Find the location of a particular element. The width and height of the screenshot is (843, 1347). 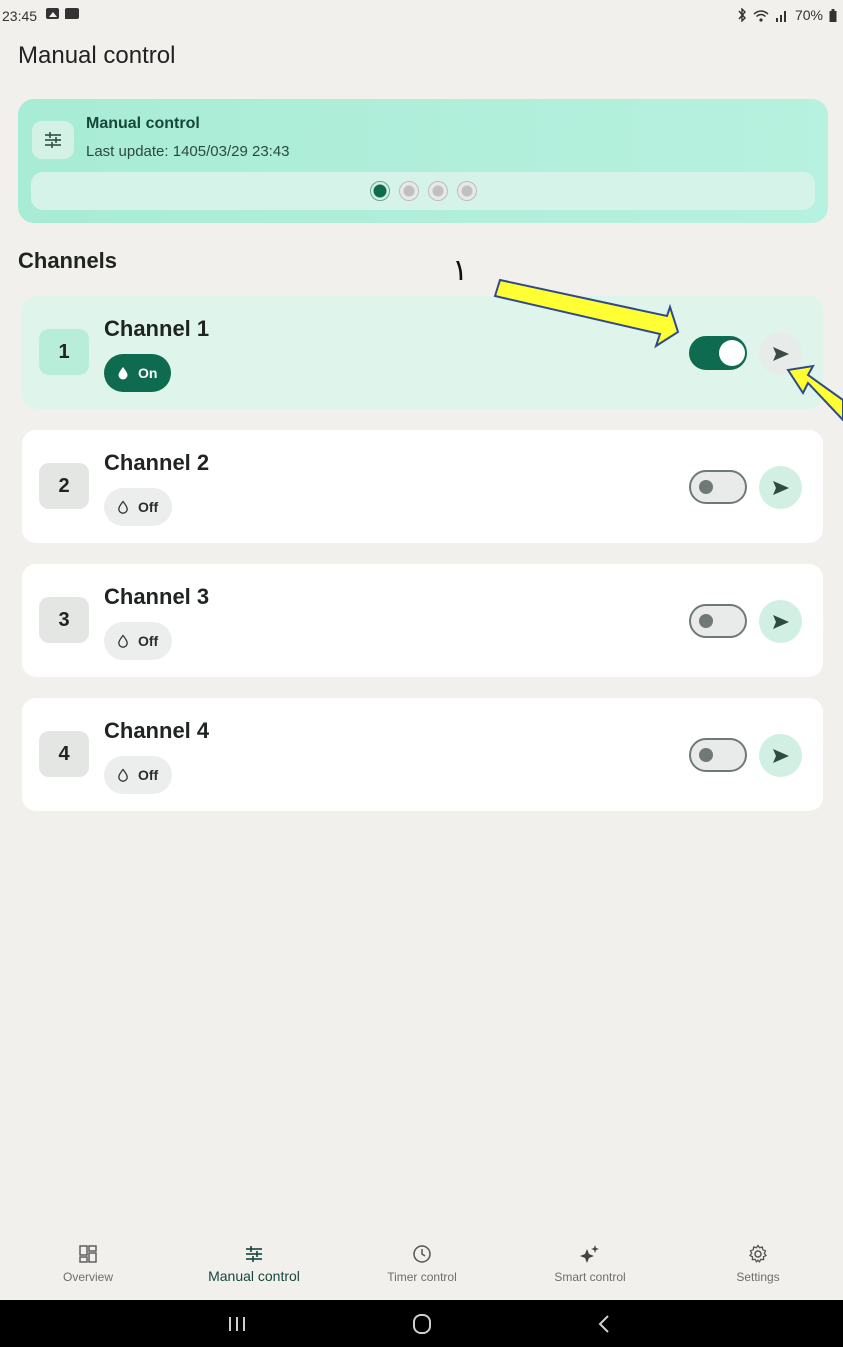

channel-name: Channel 3 is located at coordinates (157, 596).